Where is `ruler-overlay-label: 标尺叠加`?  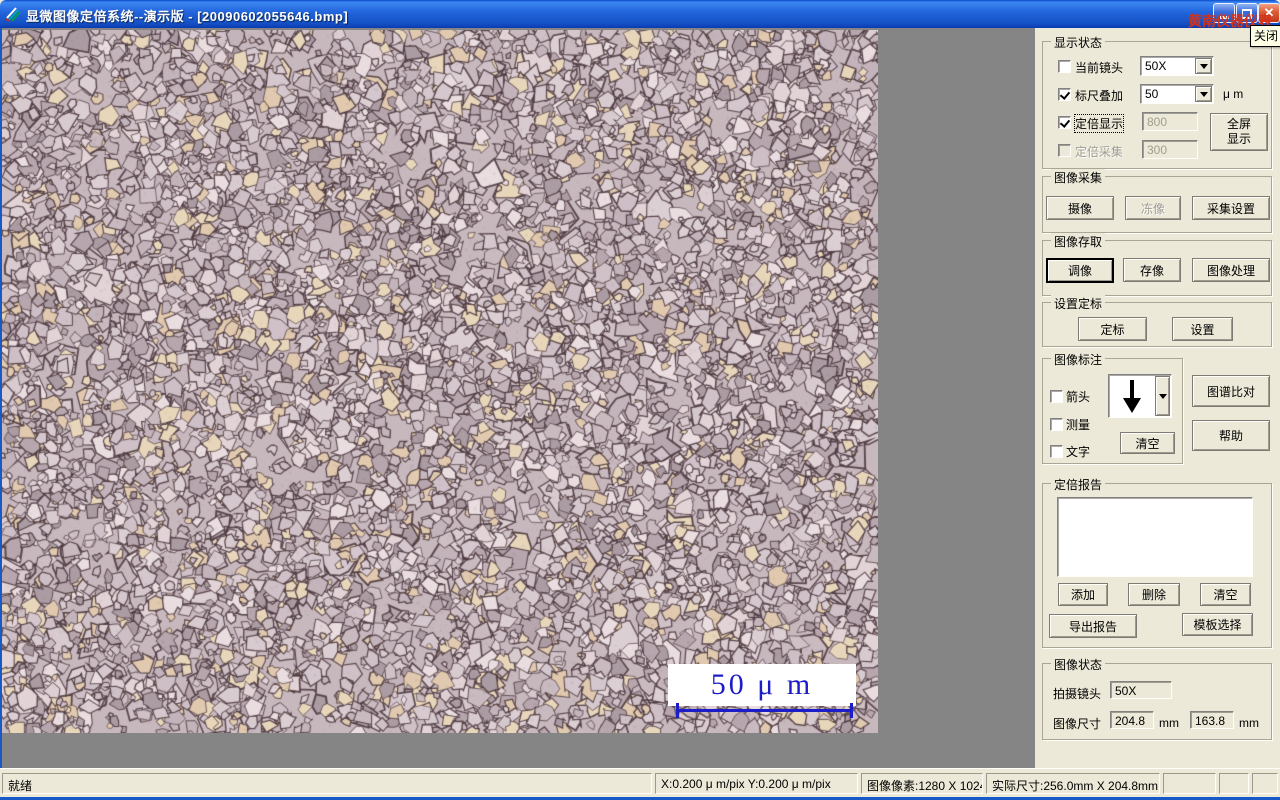
ruler-overlay-label: 标尺叠加 is located at coordinates (1099, 96).